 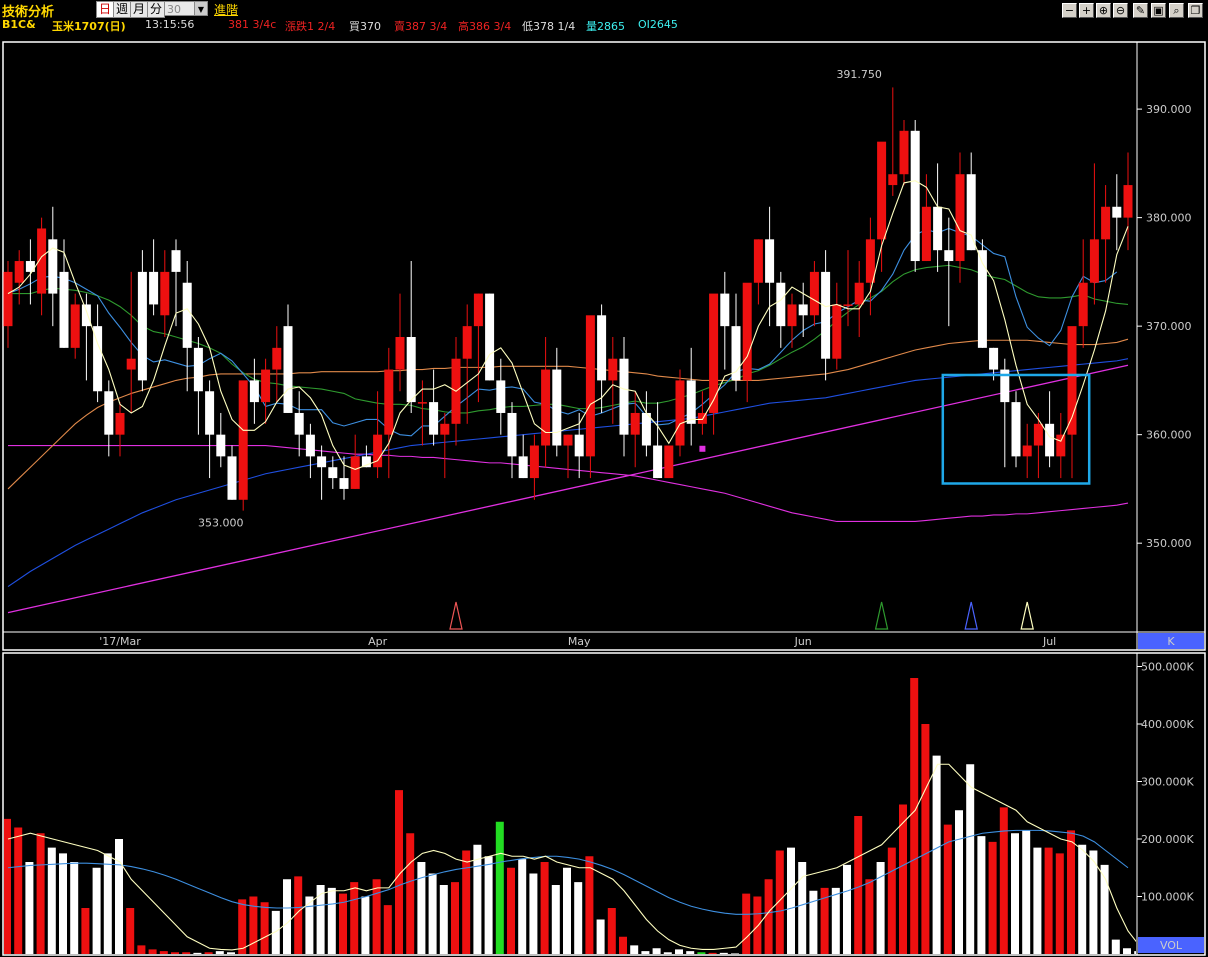 I want to click on price-tick-label: 360.000, so click(x=1169, y=435).